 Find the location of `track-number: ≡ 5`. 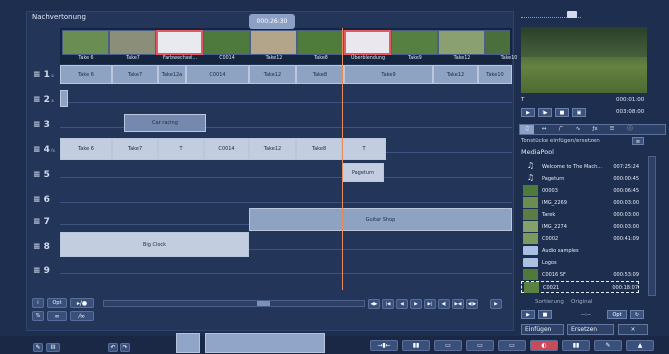

track-number: ≡ 5 is located at coordinates (41, 175).